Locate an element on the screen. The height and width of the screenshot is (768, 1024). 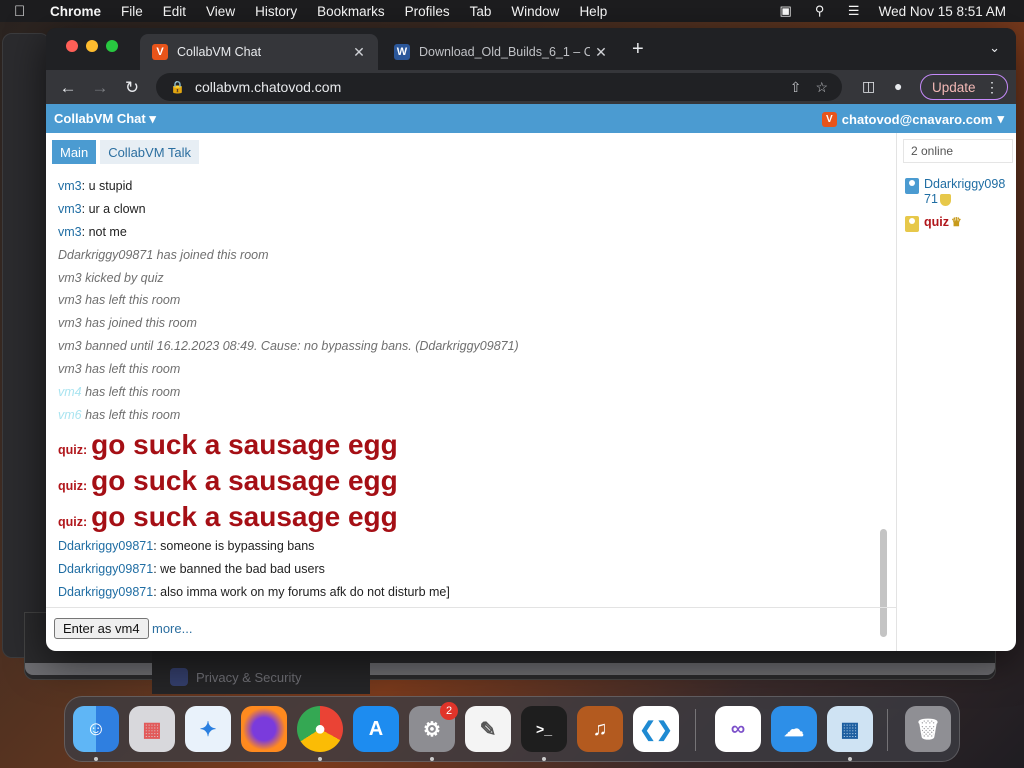
trash-icon: 🗑 is located at coordinates (928, 729).